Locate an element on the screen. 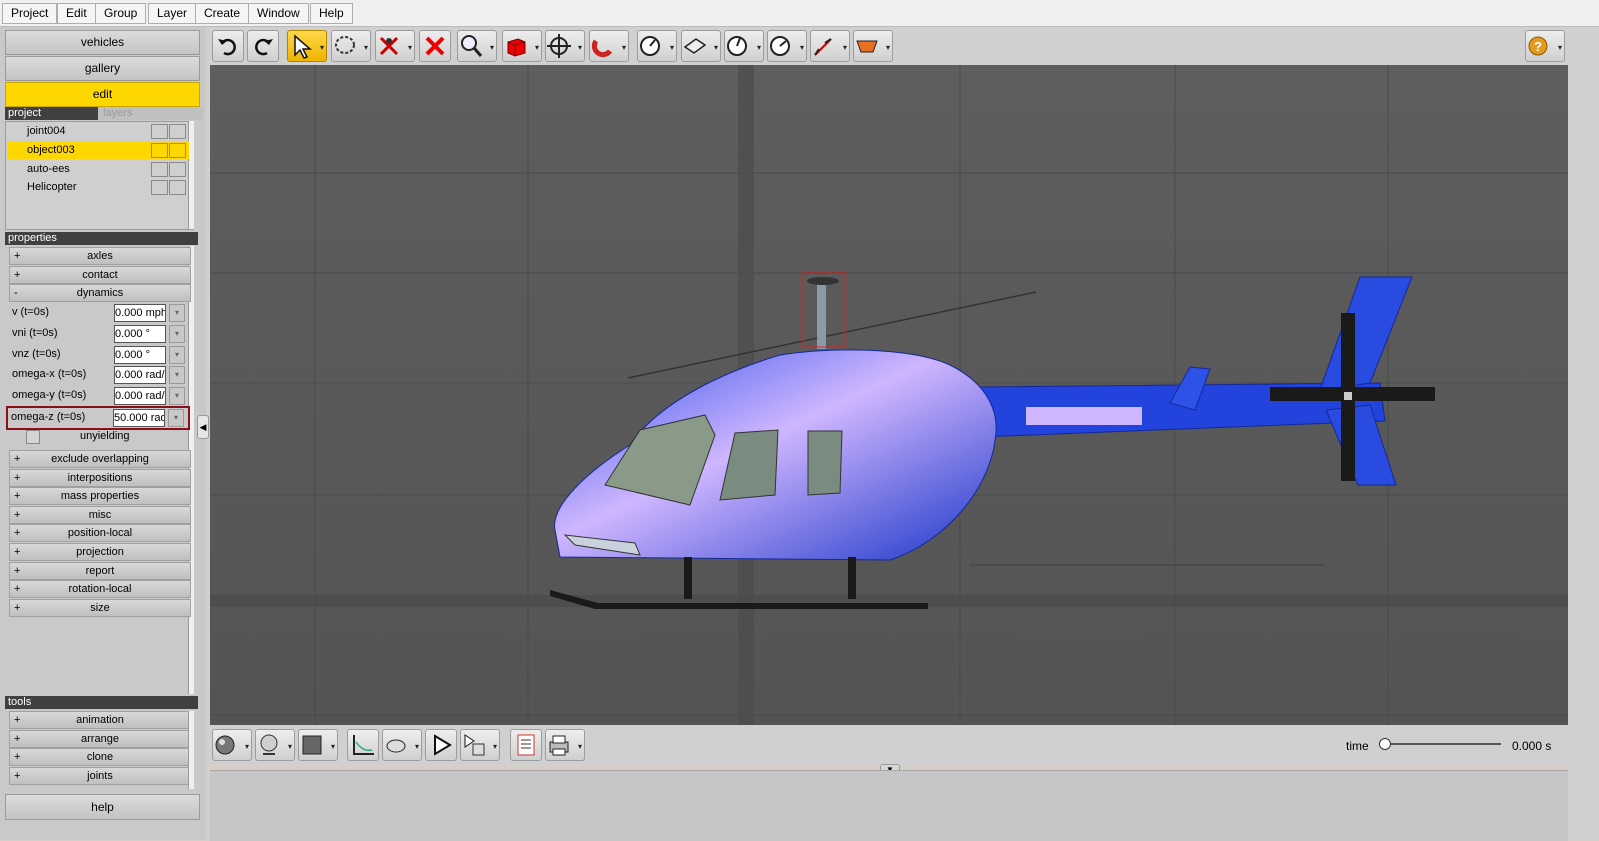  tree-item-joint004: joint004 is located at coordinates (98, 131).